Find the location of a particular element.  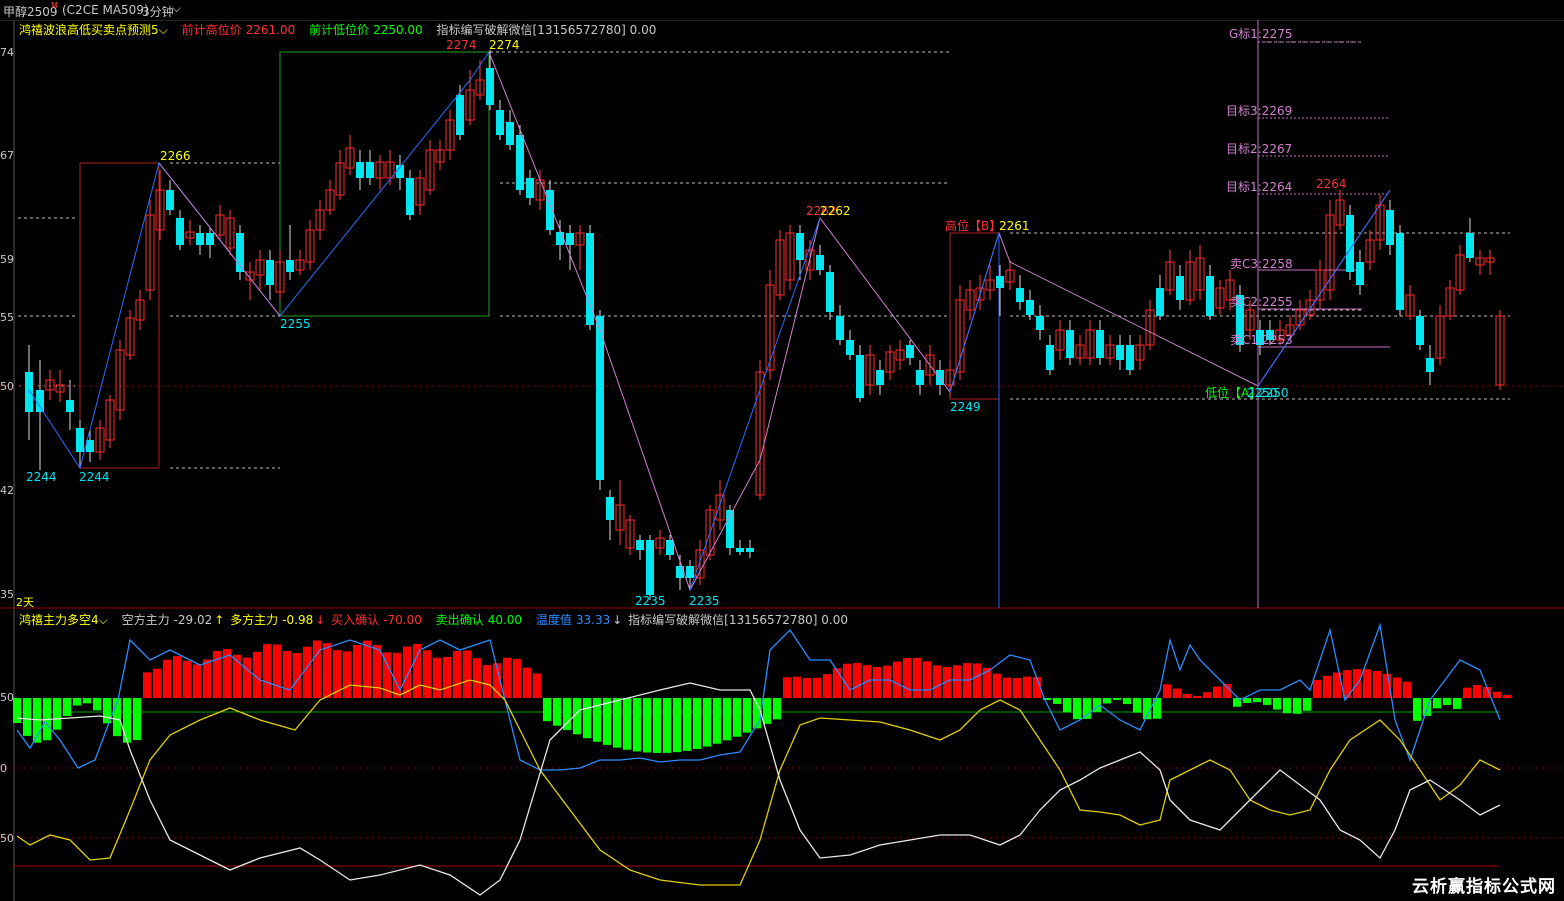

price-label-low: 2244 is located at coordinates (41, 477).